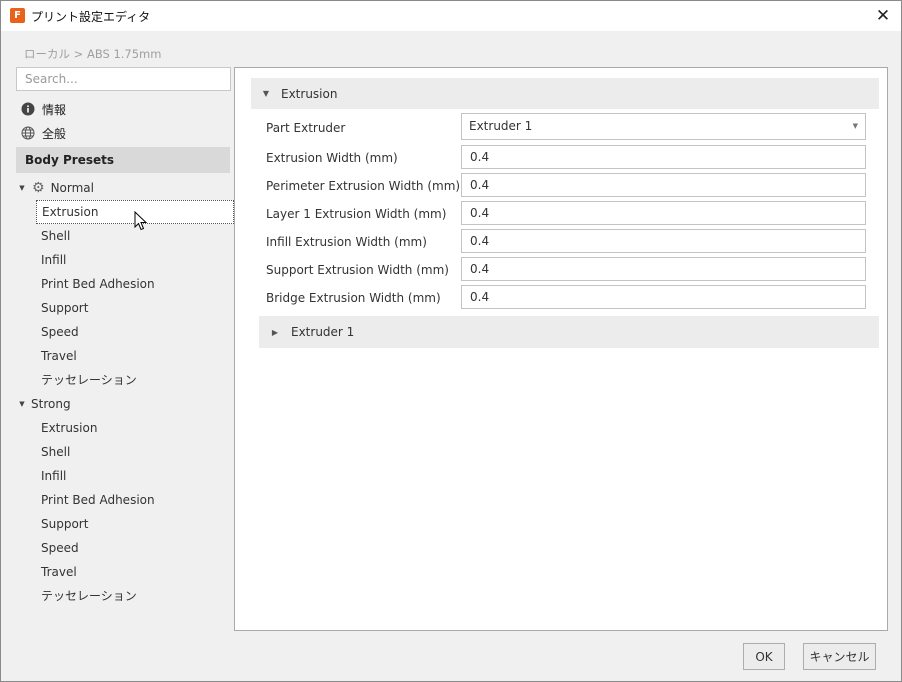 Image resolution: width=902 pixels, height=682 pixels. I want to click on ok-button: OK, so click(764, 656).